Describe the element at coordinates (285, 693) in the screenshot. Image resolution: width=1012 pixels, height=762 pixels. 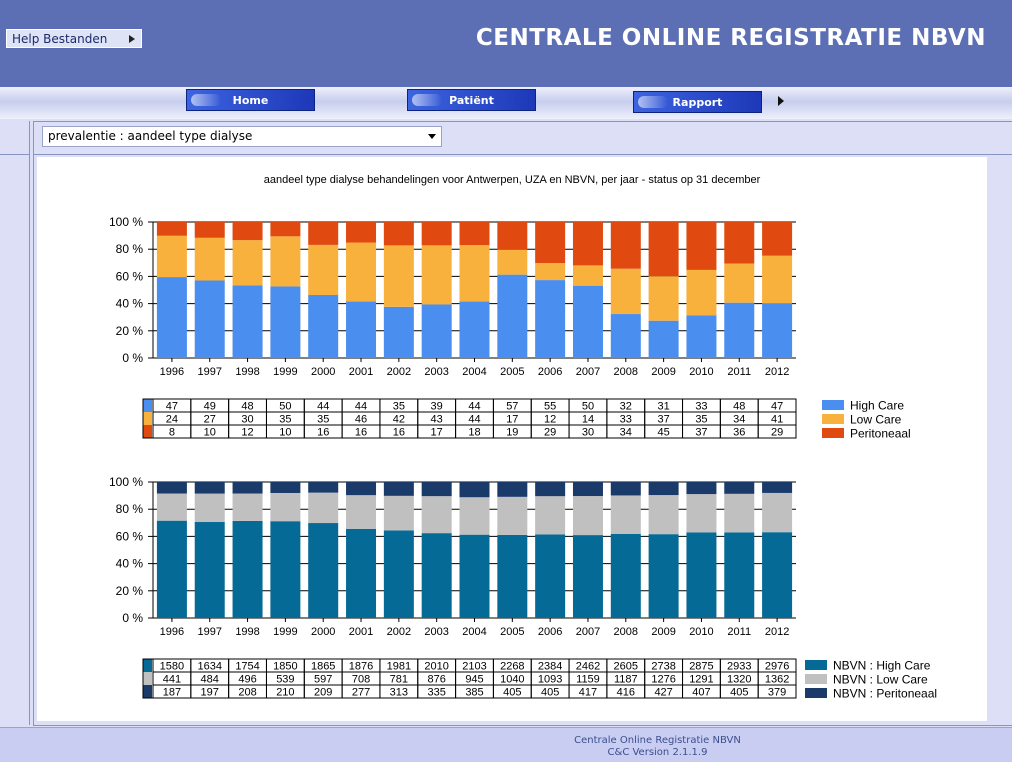
I see `table-value: 210` at that location.